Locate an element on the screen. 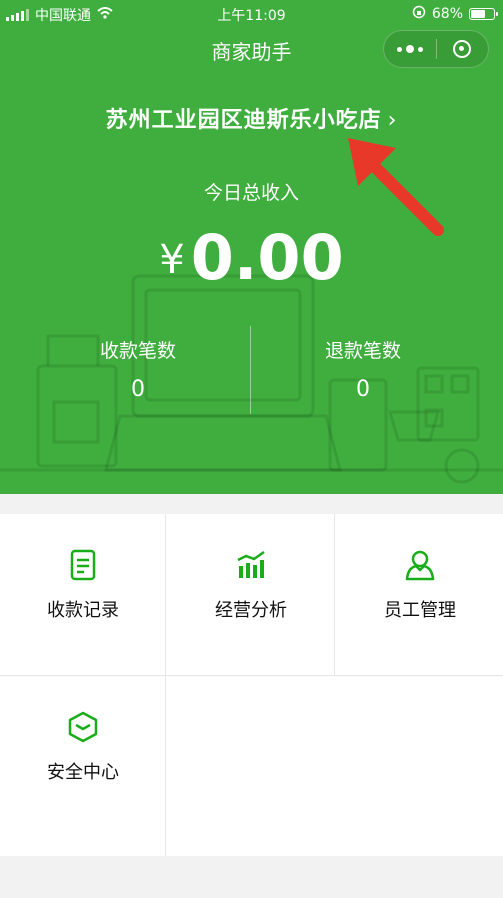 This screenshot has width=503, height=898. currency-symbol: ¥ is located at coordinates (172, 260).